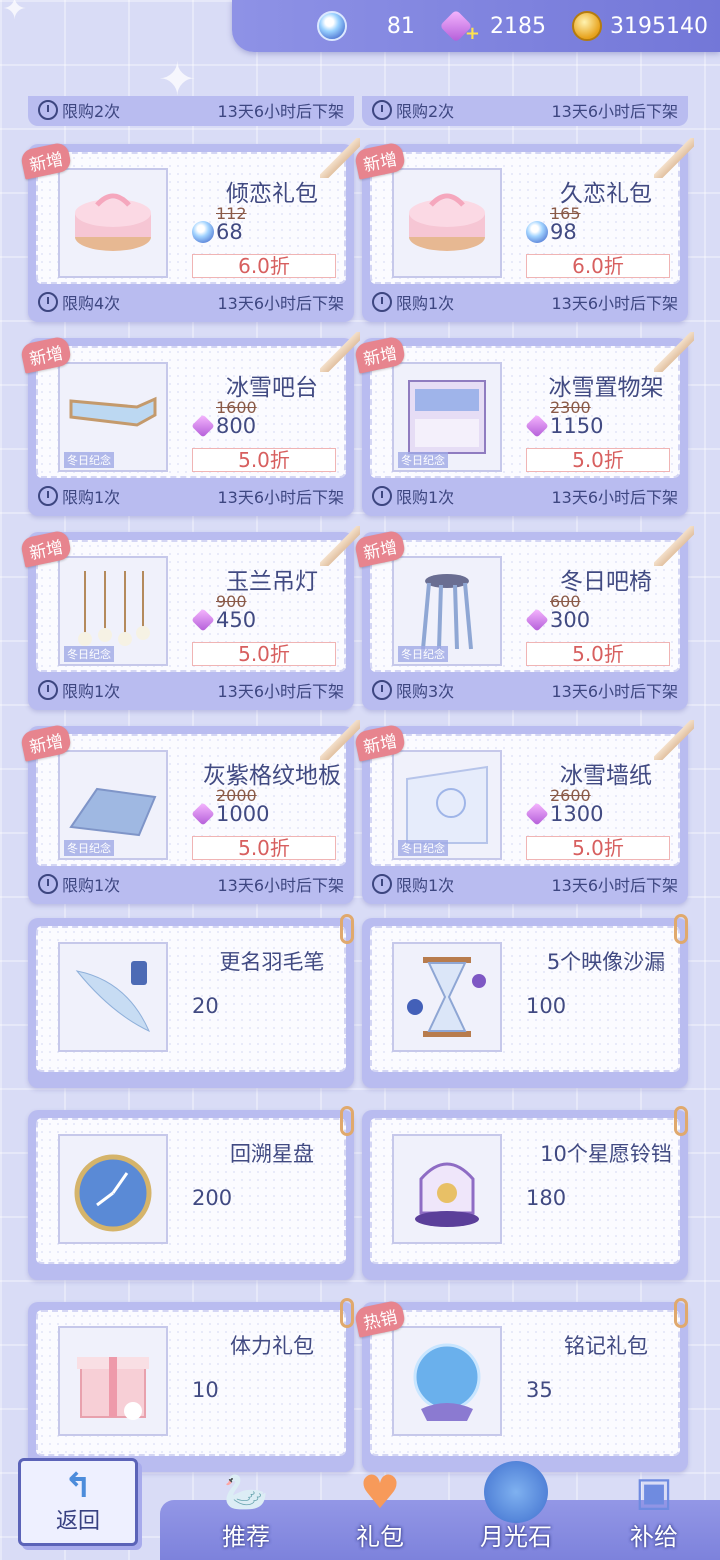 Image resolution: width=720 pixels, height=1560 pixels. Describe the element at coordinates (516, 1537) in the screenshot. I see `tab-label: 月光石` at that location.